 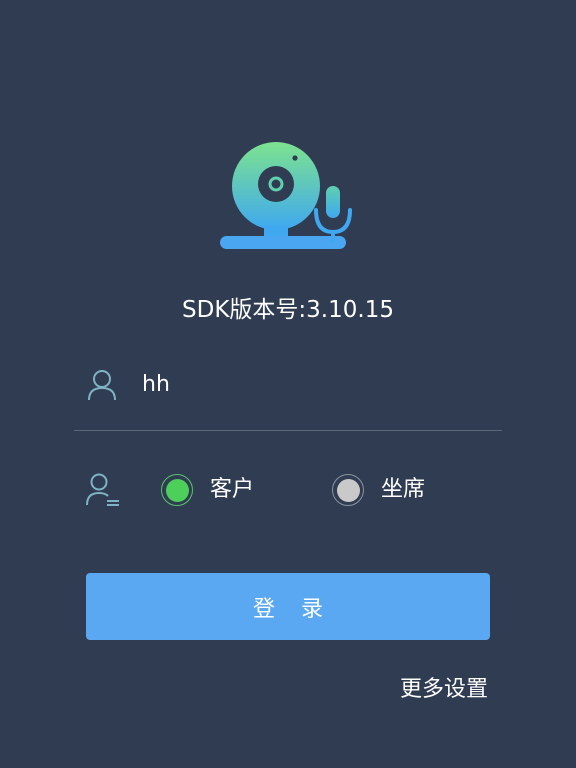 I want to click on user-icon, so click(x=102, y=385).